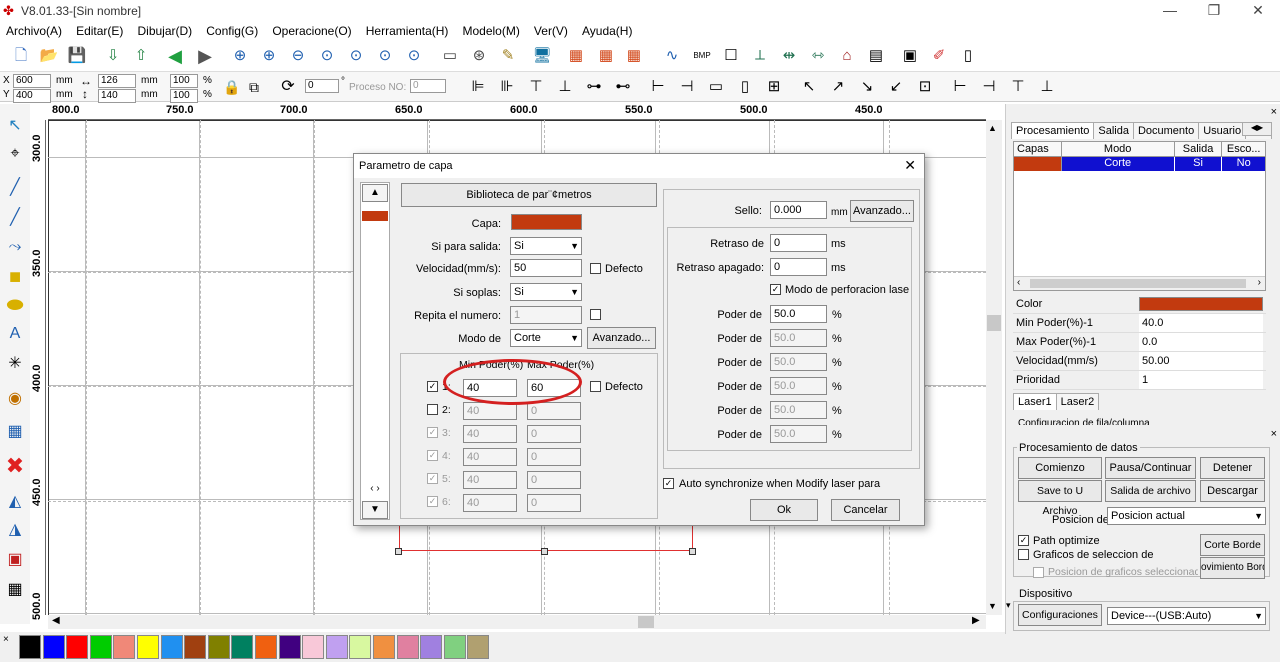 Image resolution: width=1280 pixels, height=667 pixels. Describe the element at coordinates (546, 268) in the screenshot. I see `velocidad-input: 50` at that location.